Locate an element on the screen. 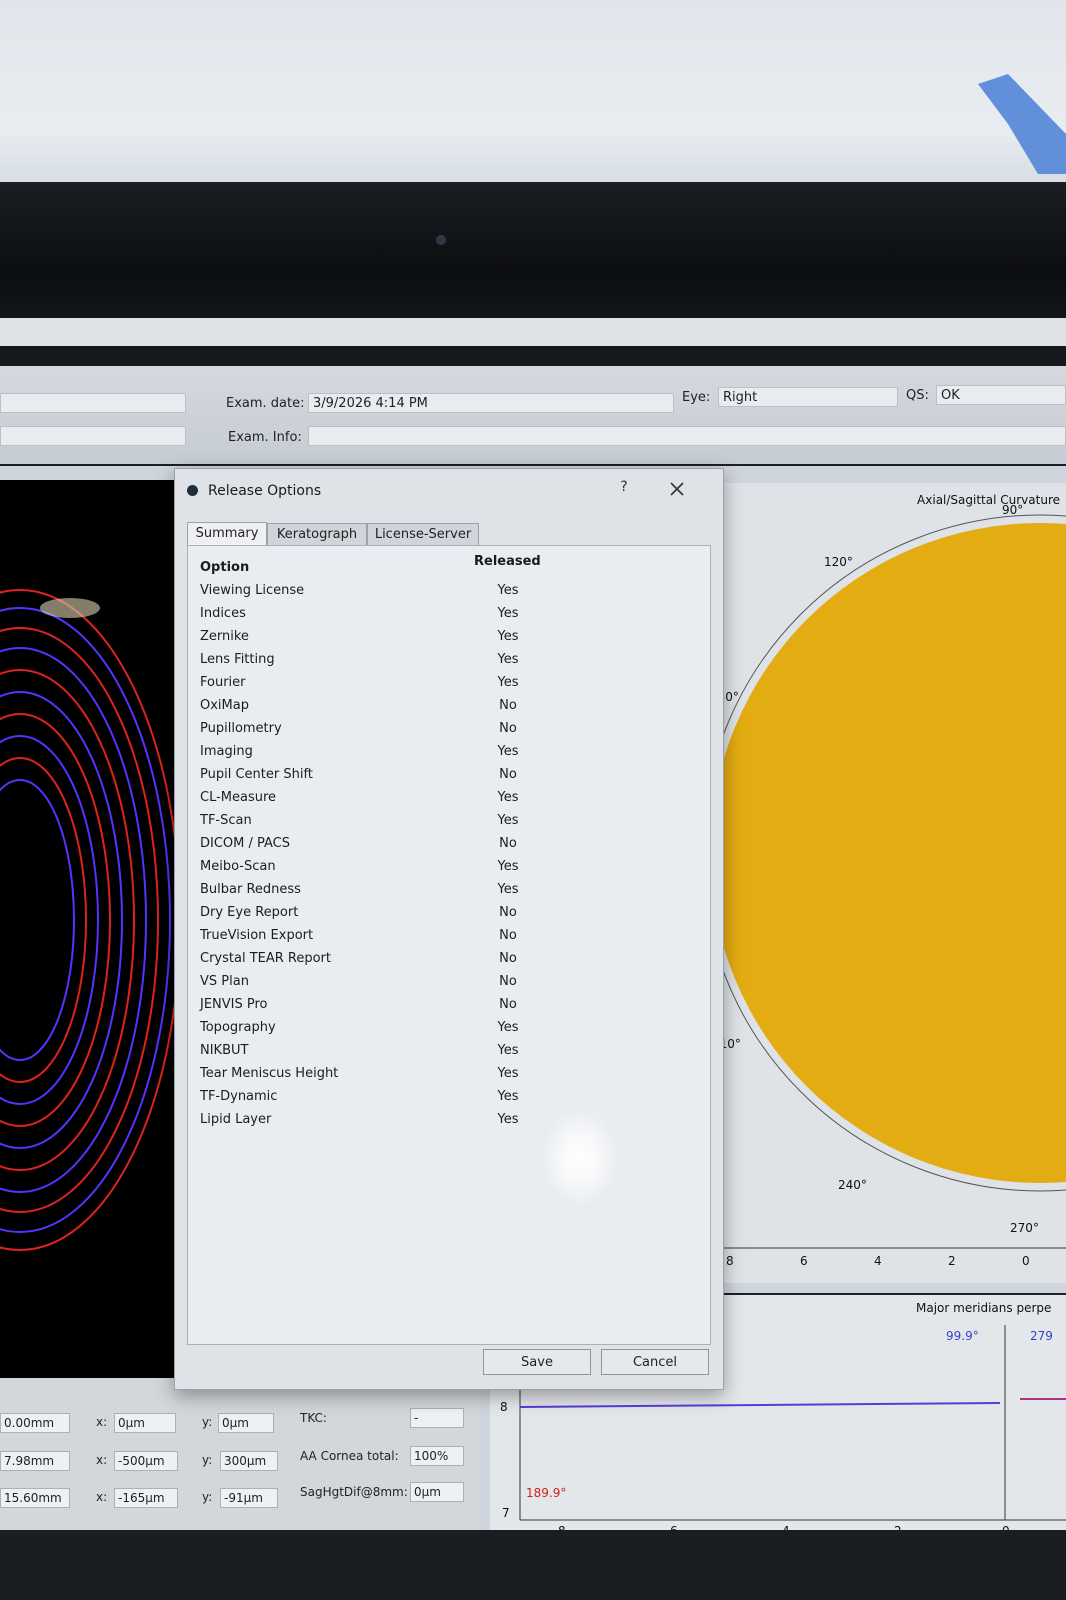 The width and height of the screenshot is (1066, 1600). qs-field: OK is located at coordinates (1001, 395).